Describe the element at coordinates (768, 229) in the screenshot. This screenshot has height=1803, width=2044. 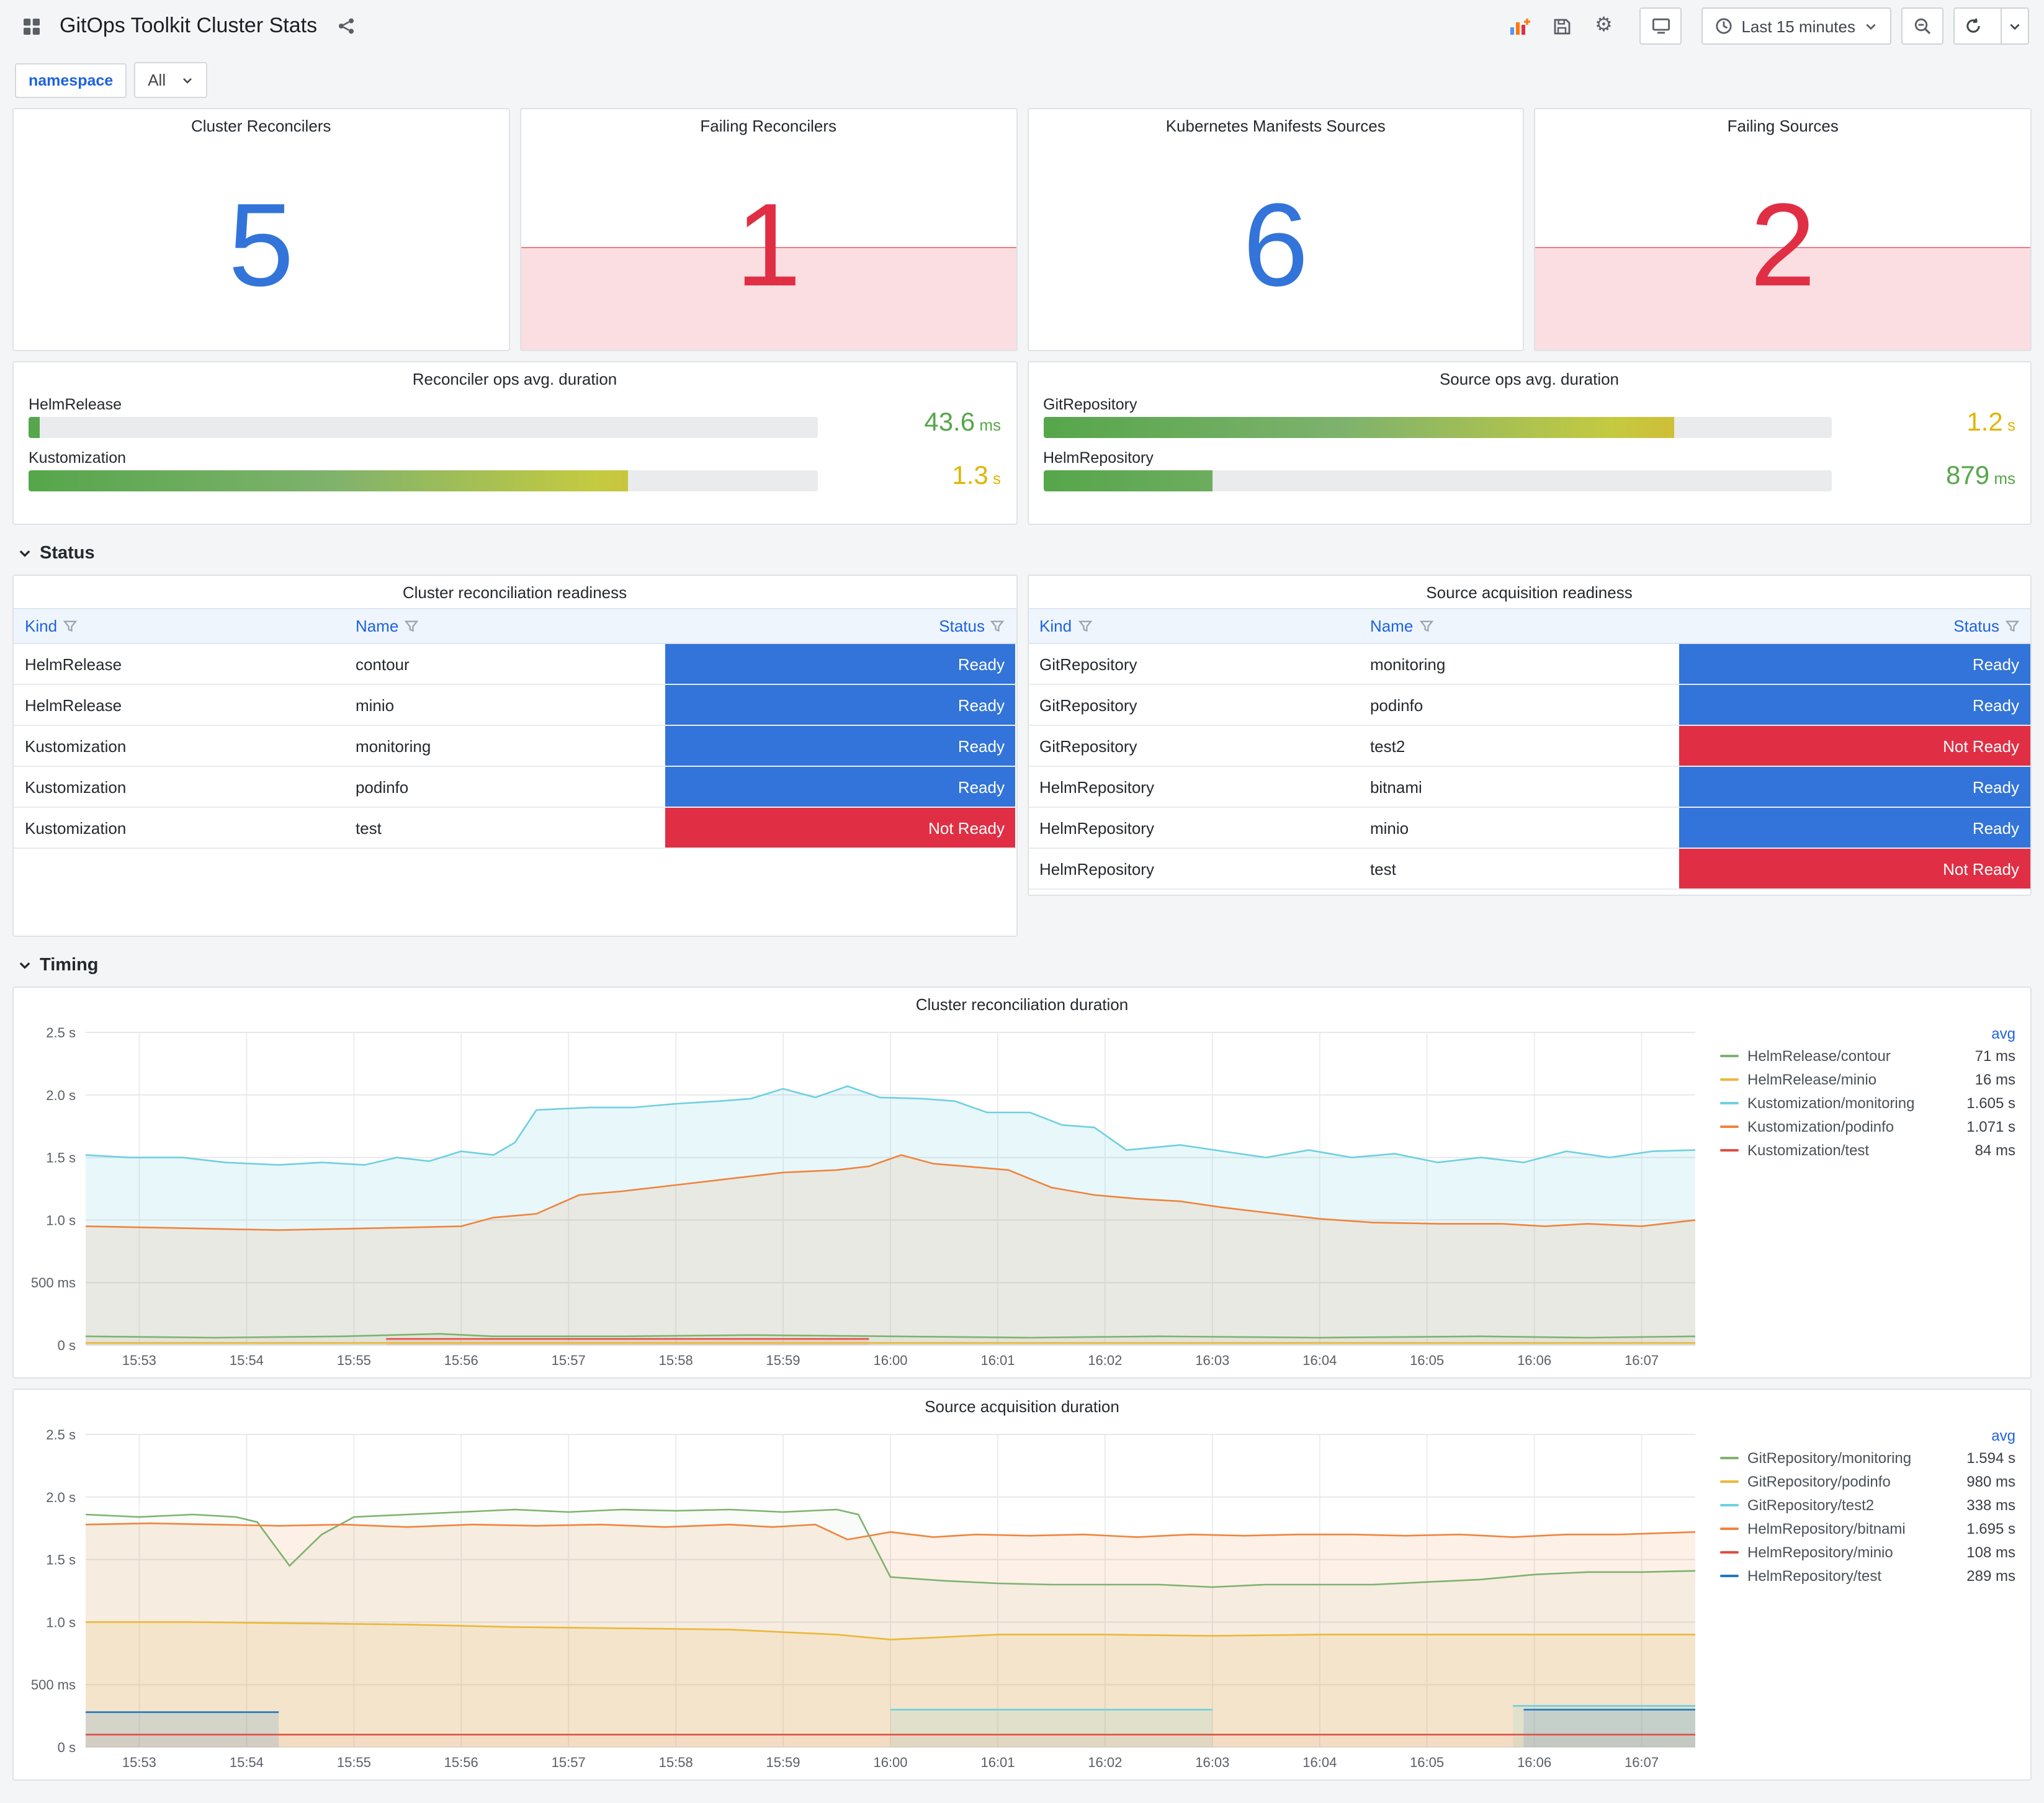
I see `stat-panel: Failing Reconcilers 1` at that location.